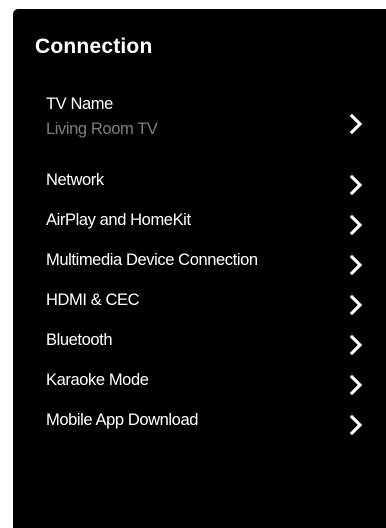 The height and width of the screenshot is (528, 386). Describe the element at coordinates (199, 426) in the screenshot. I see `menu-item-mobile-app-download: Mobile App Download` at that location.